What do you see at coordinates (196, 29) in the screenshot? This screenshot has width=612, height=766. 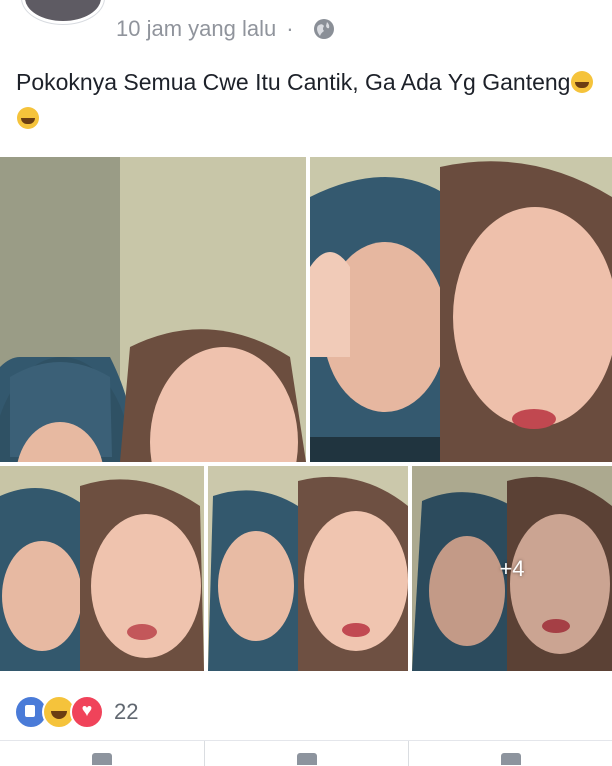 I see `post-time: 10 jam yang lalu` at bounding box center [196, 29].